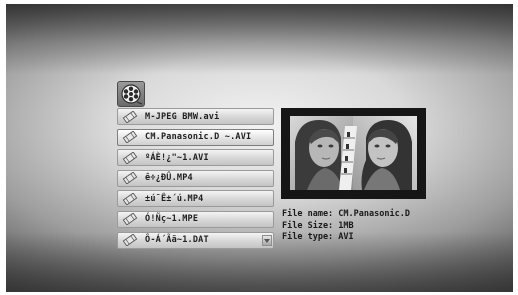 The height and width of the screenshot is (295, 518). I want to click on file-name: Ô-Á´Ãã~1.DAT, so click(177, 240).